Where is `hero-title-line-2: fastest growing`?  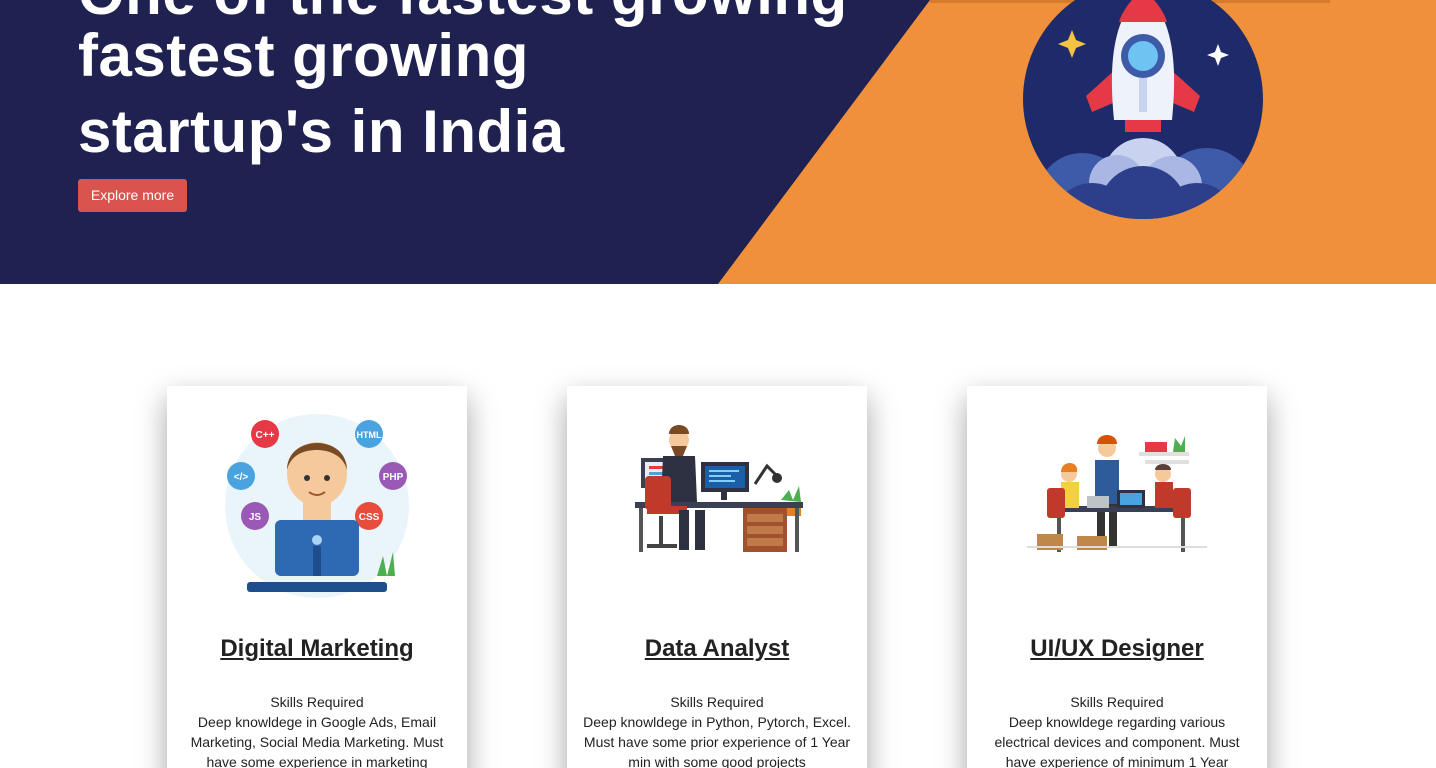
hero-title-line-2: fastest growing is located at coordinates (303, 55).